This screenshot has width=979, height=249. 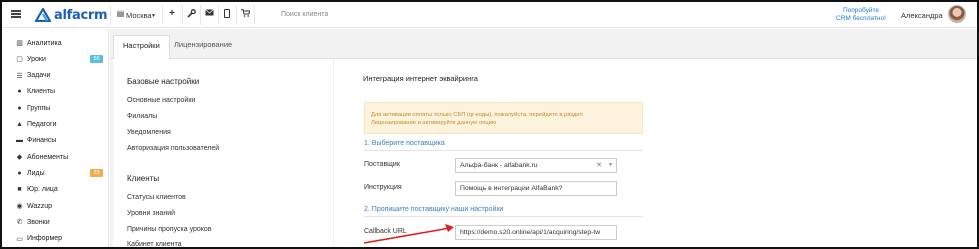 I want to click on settings-link-notifications: Уведомления, so click(x=149, y=132).